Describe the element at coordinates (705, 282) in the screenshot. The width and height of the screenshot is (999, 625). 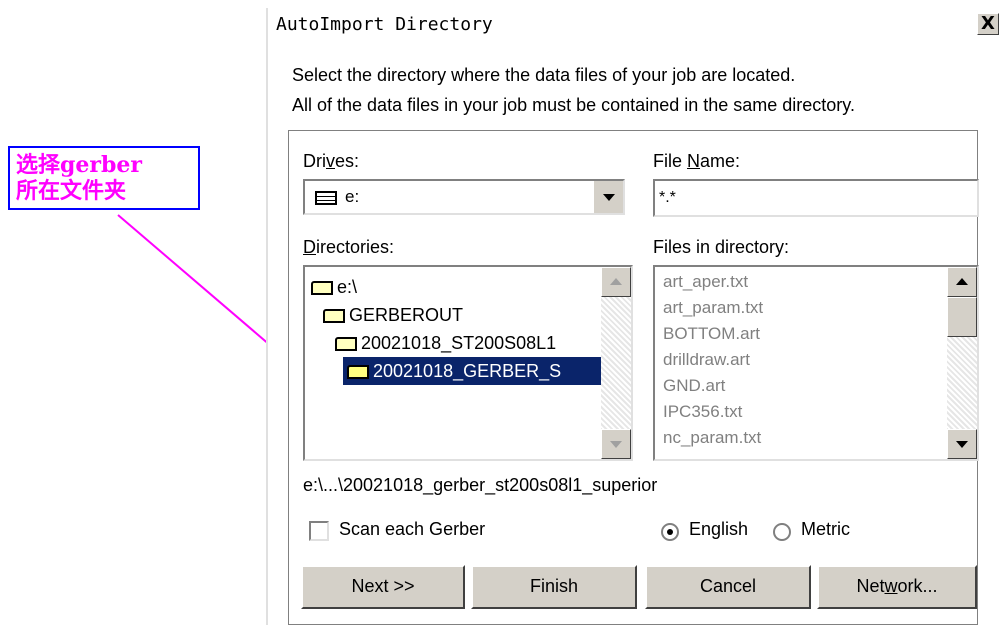
I see `file-item: art_aper.txt` at that location.